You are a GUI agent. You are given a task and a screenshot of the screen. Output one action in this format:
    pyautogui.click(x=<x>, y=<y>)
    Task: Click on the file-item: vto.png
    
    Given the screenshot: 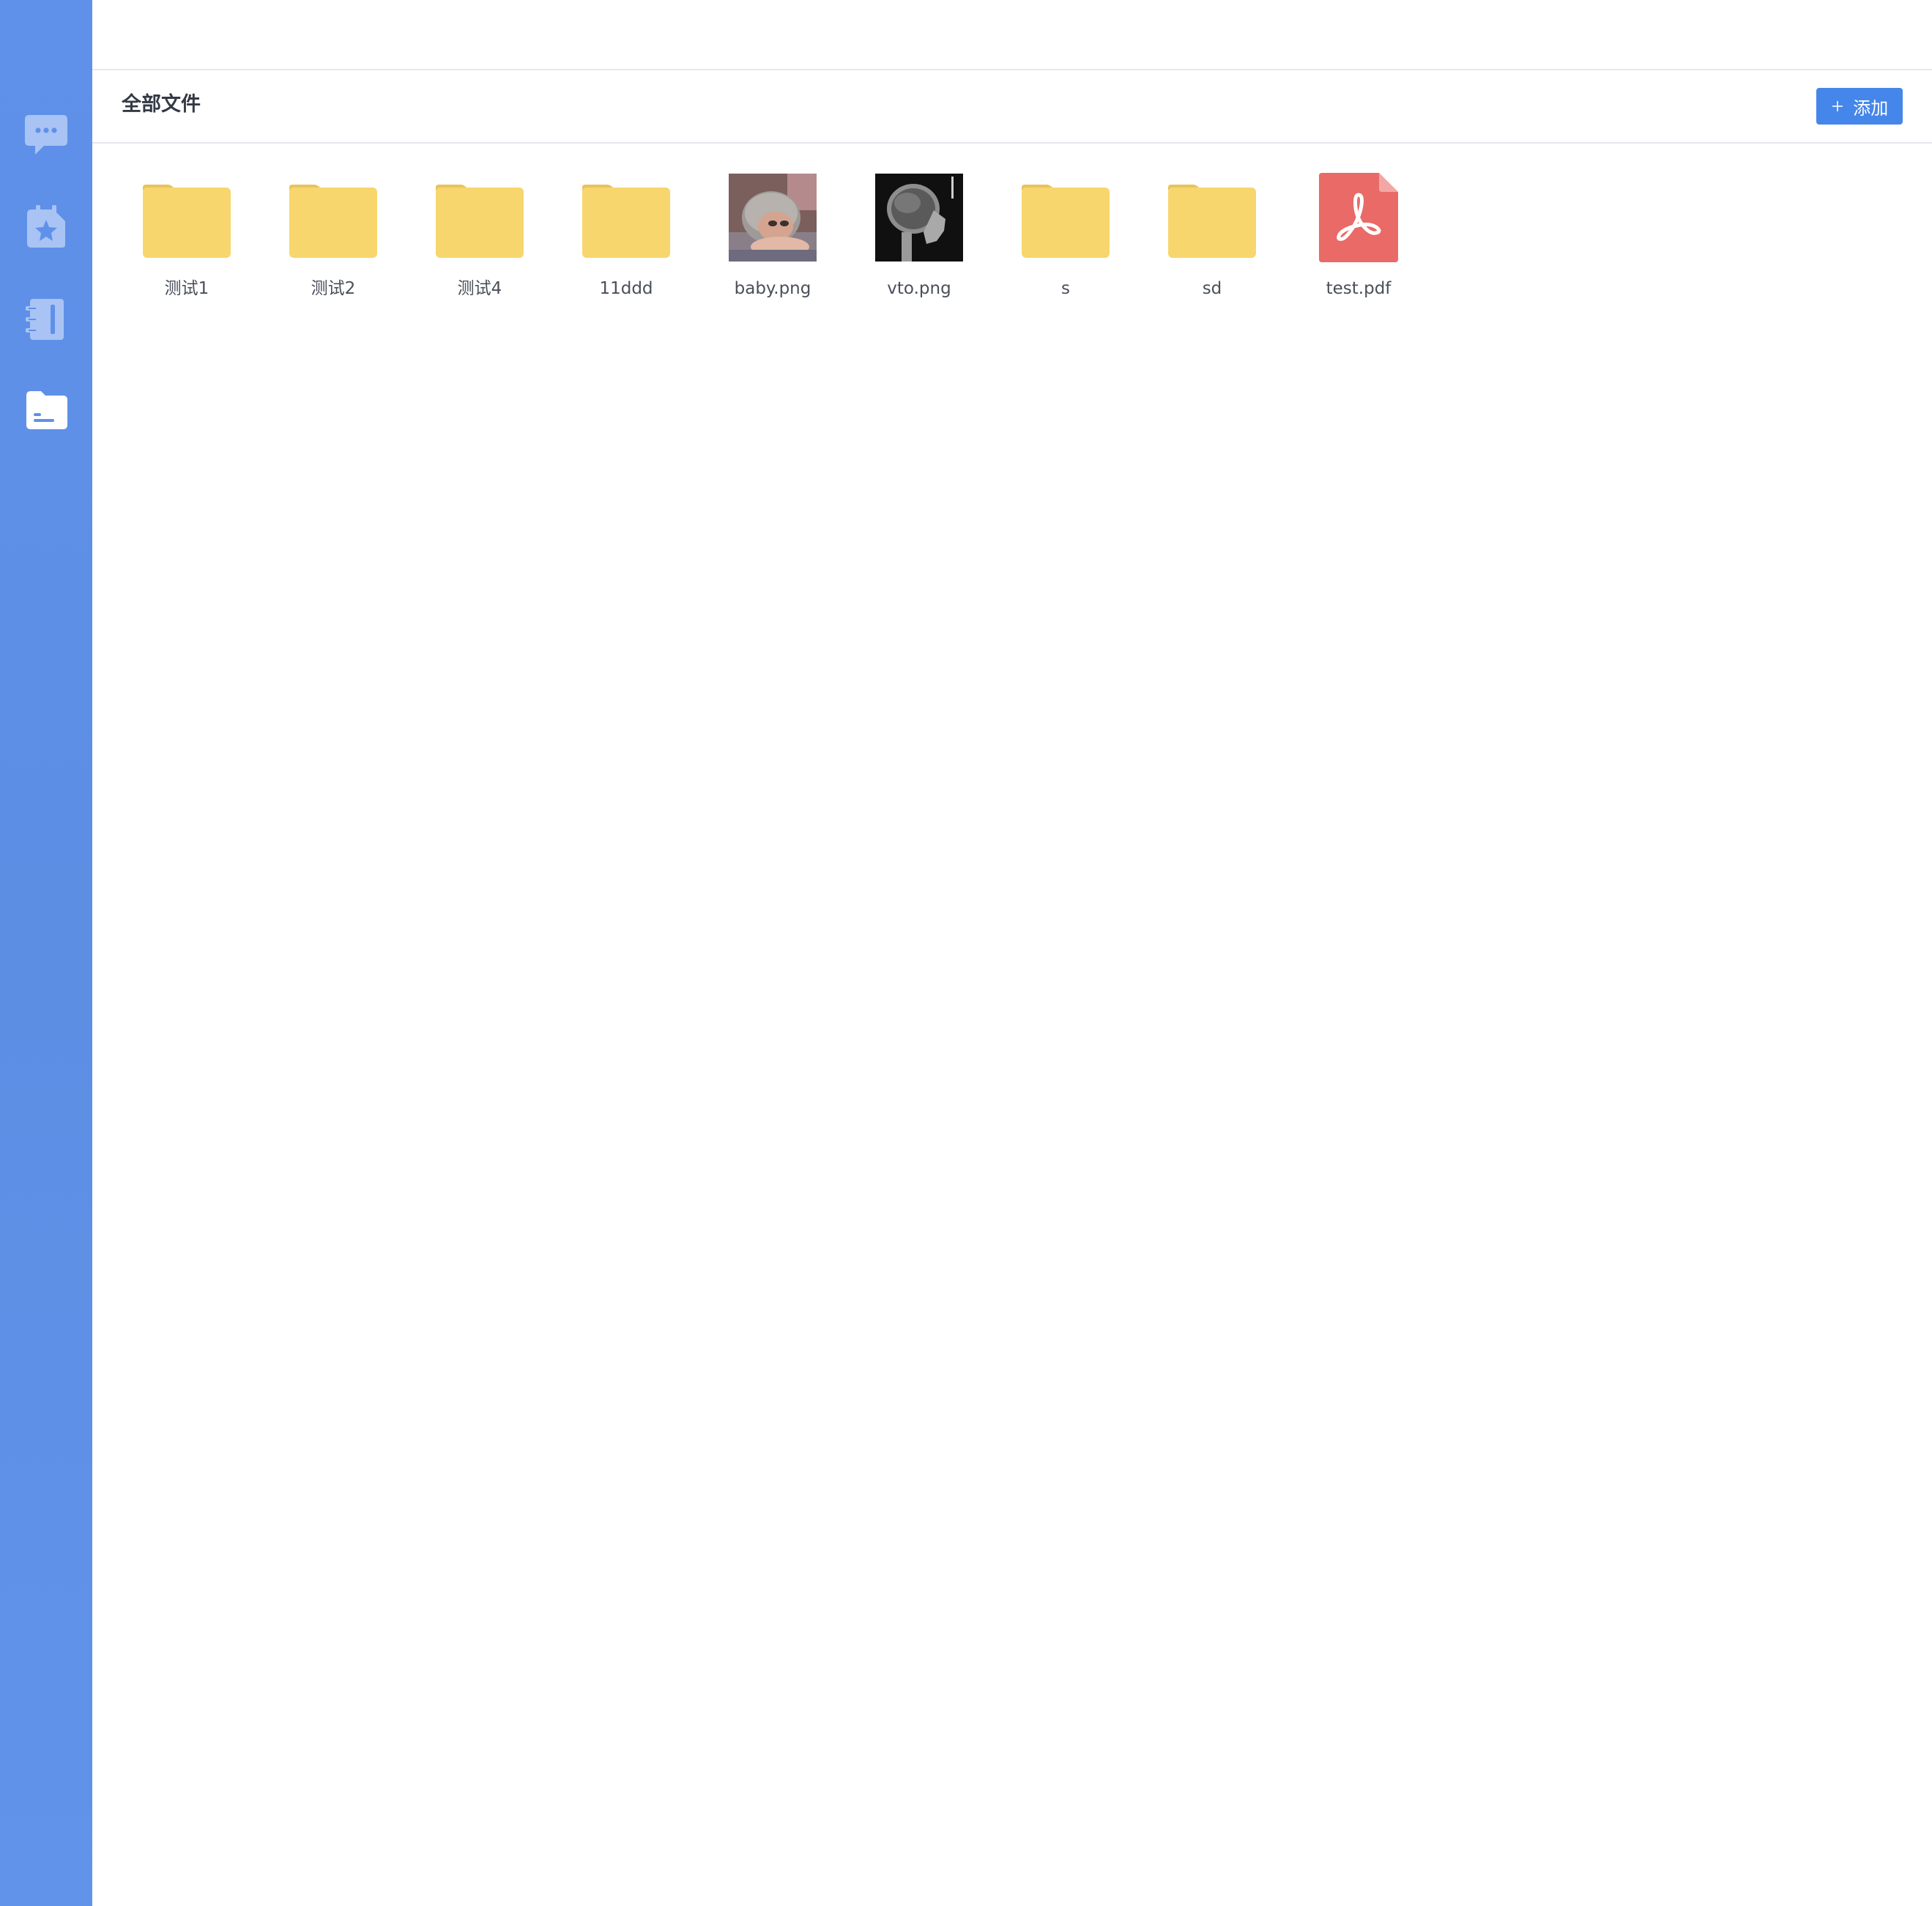 What is the action you would take?
    pyautogui.click(x=919, y=239)
    